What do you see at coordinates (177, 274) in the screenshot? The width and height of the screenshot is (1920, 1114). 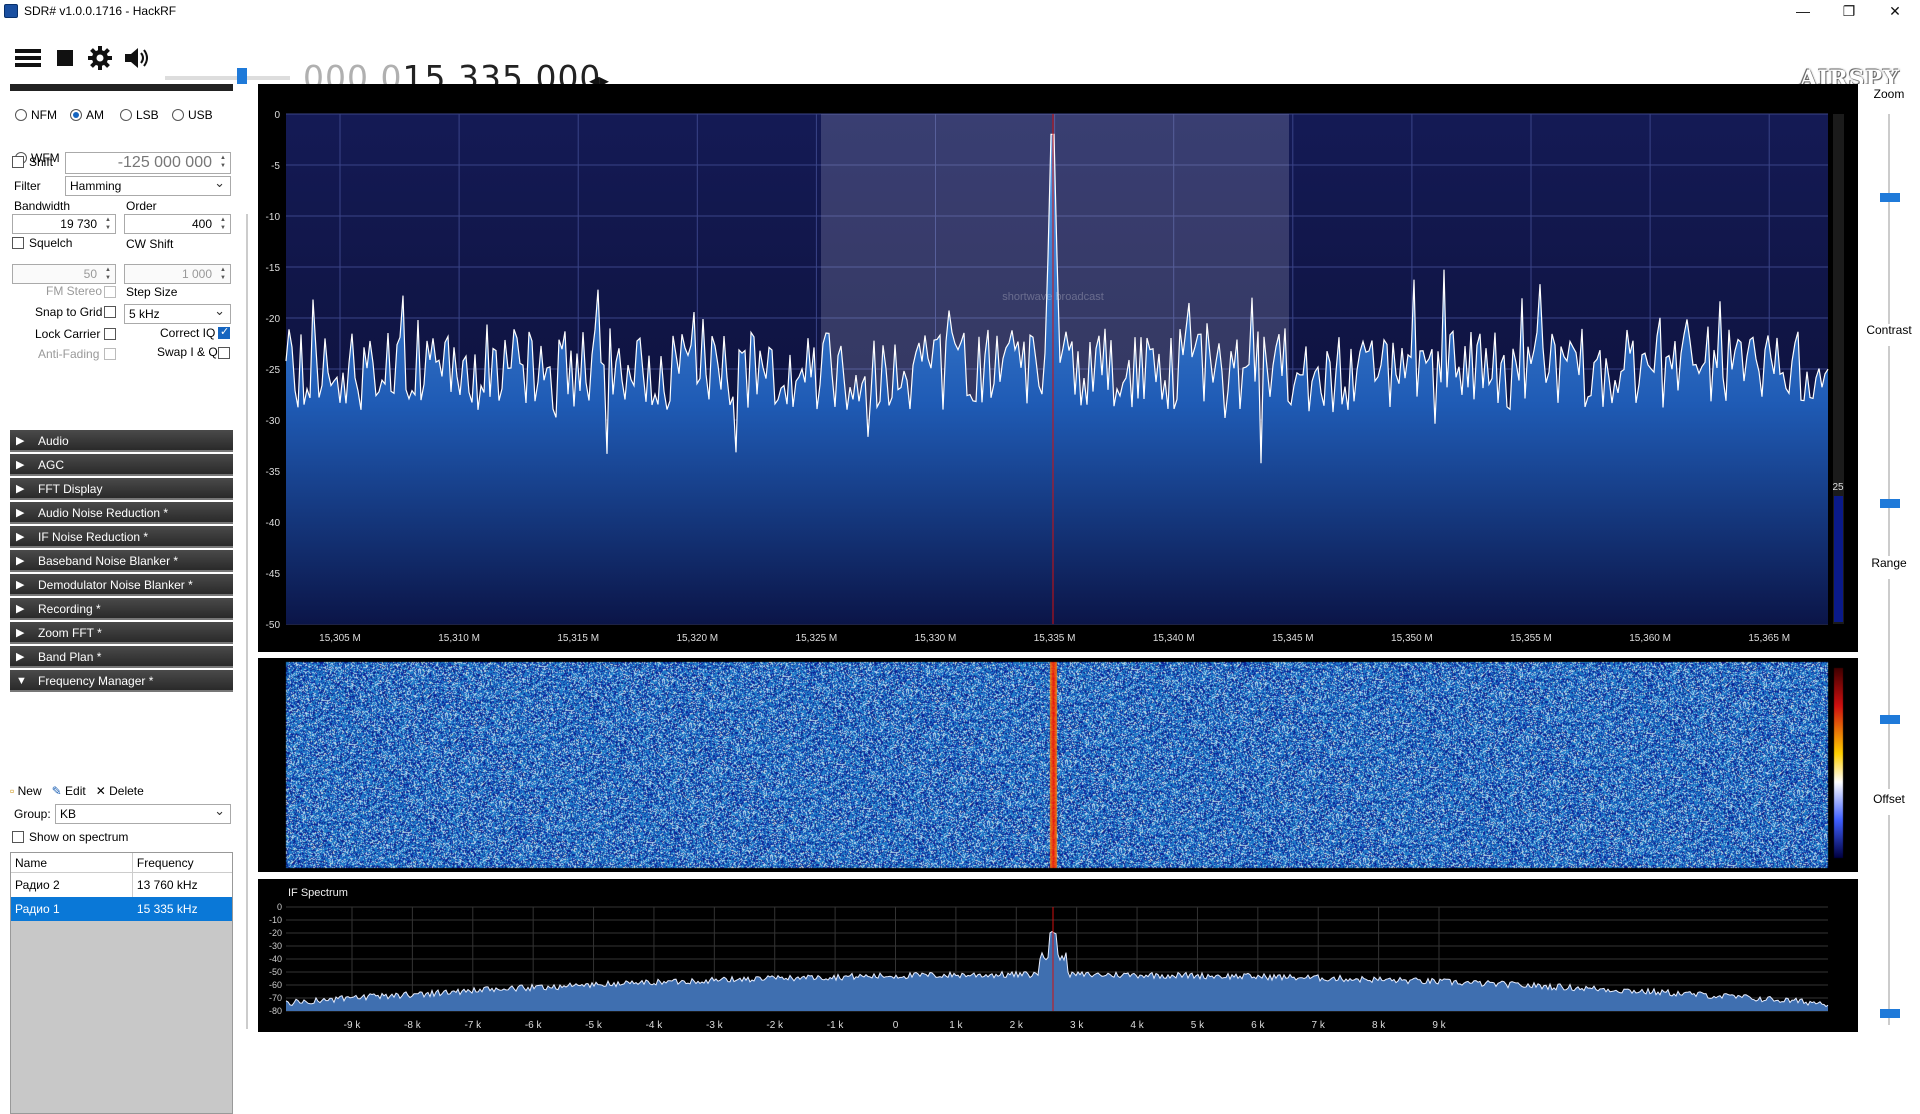 I see `cw-shift-field: 1 000 ▲ ▼` at bounding box center [177, 274].